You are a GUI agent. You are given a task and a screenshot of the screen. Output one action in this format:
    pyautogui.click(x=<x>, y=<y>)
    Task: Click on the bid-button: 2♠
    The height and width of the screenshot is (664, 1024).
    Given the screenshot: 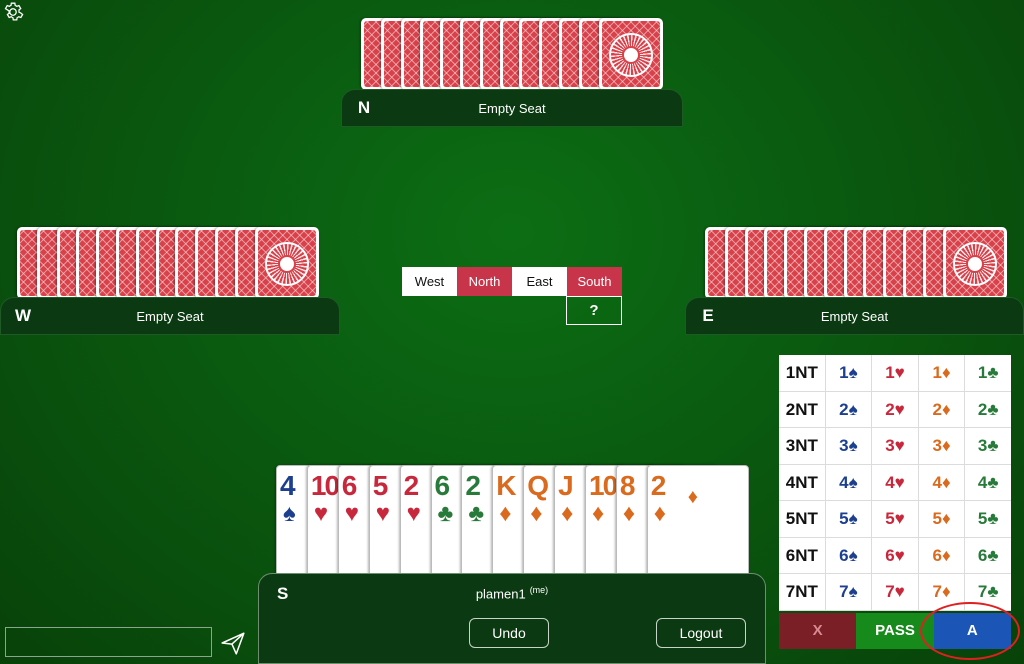 What is the action you would take?
    pyautogui.click(x=849, y=409)
    